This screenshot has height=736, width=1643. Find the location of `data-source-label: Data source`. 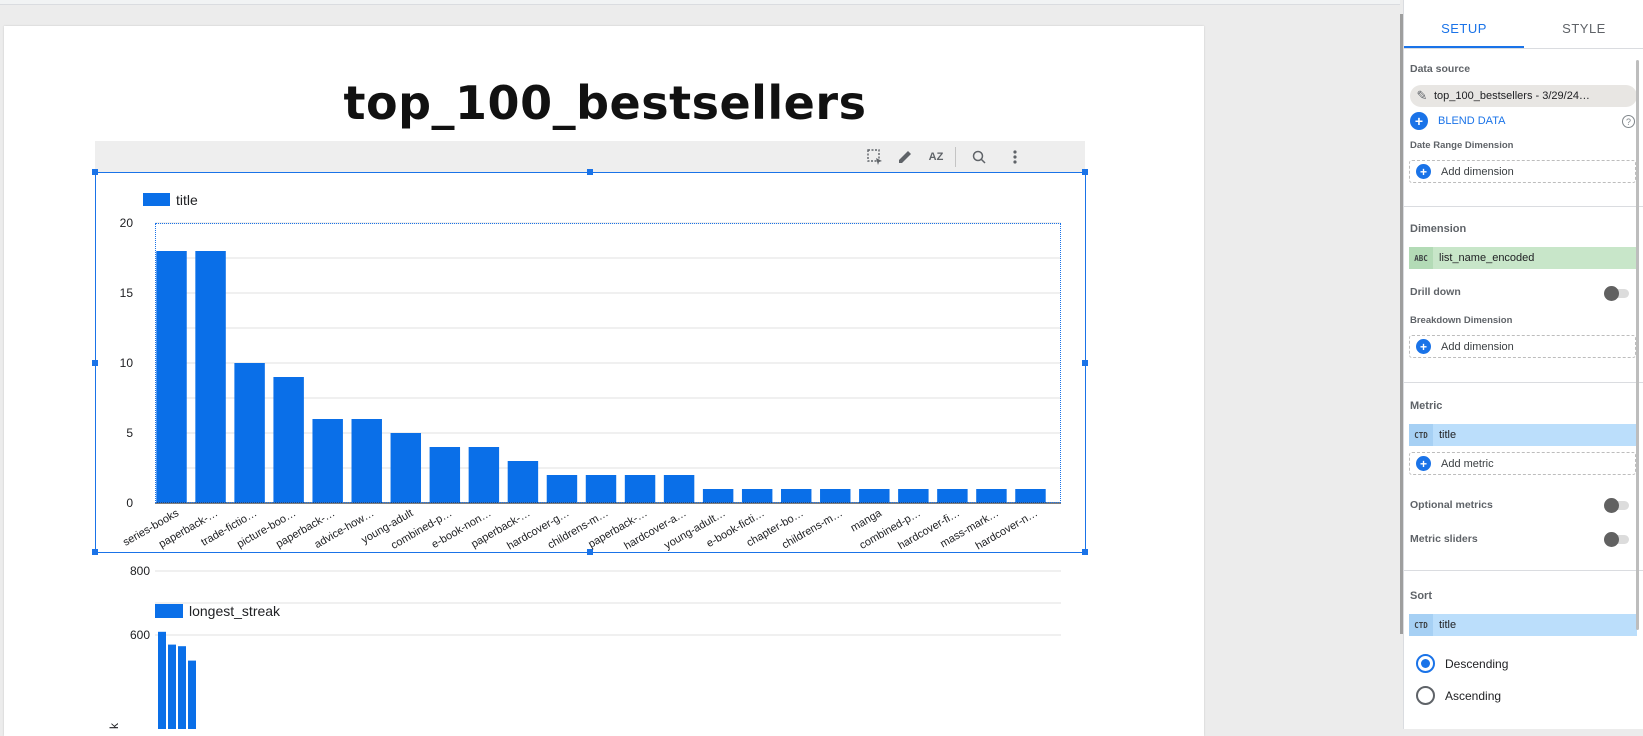

data-source-label: Data source is located at coordinates (1440, 69).